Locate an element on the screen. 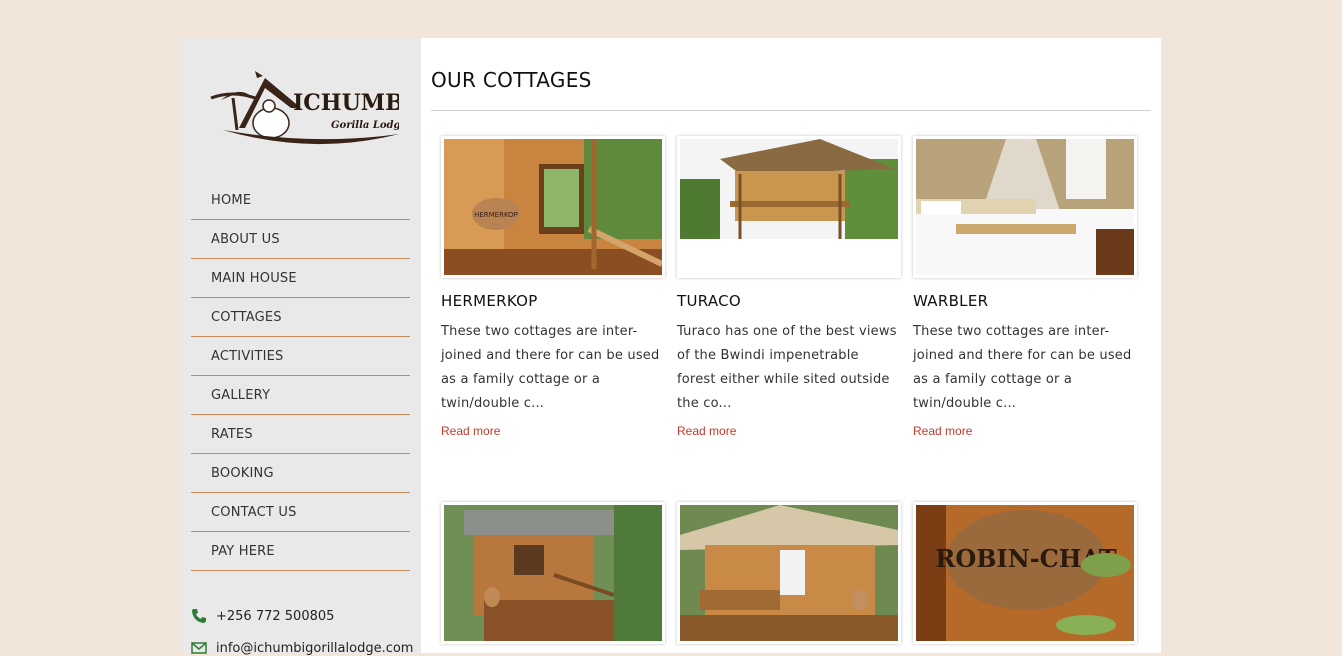 The image size is (1342, 656). title-divider is located at coordinates (791, 110).